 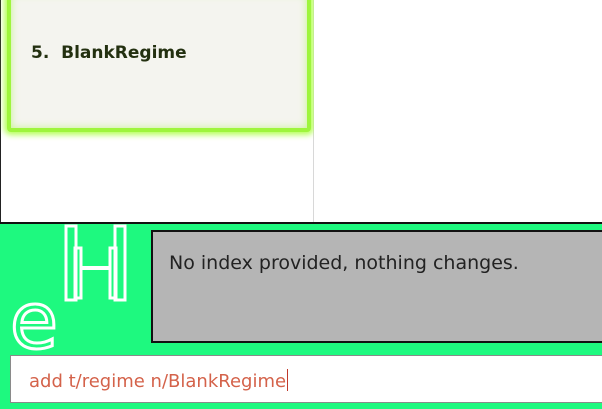 I want to click on text-caret, so click(x=288, y=380).